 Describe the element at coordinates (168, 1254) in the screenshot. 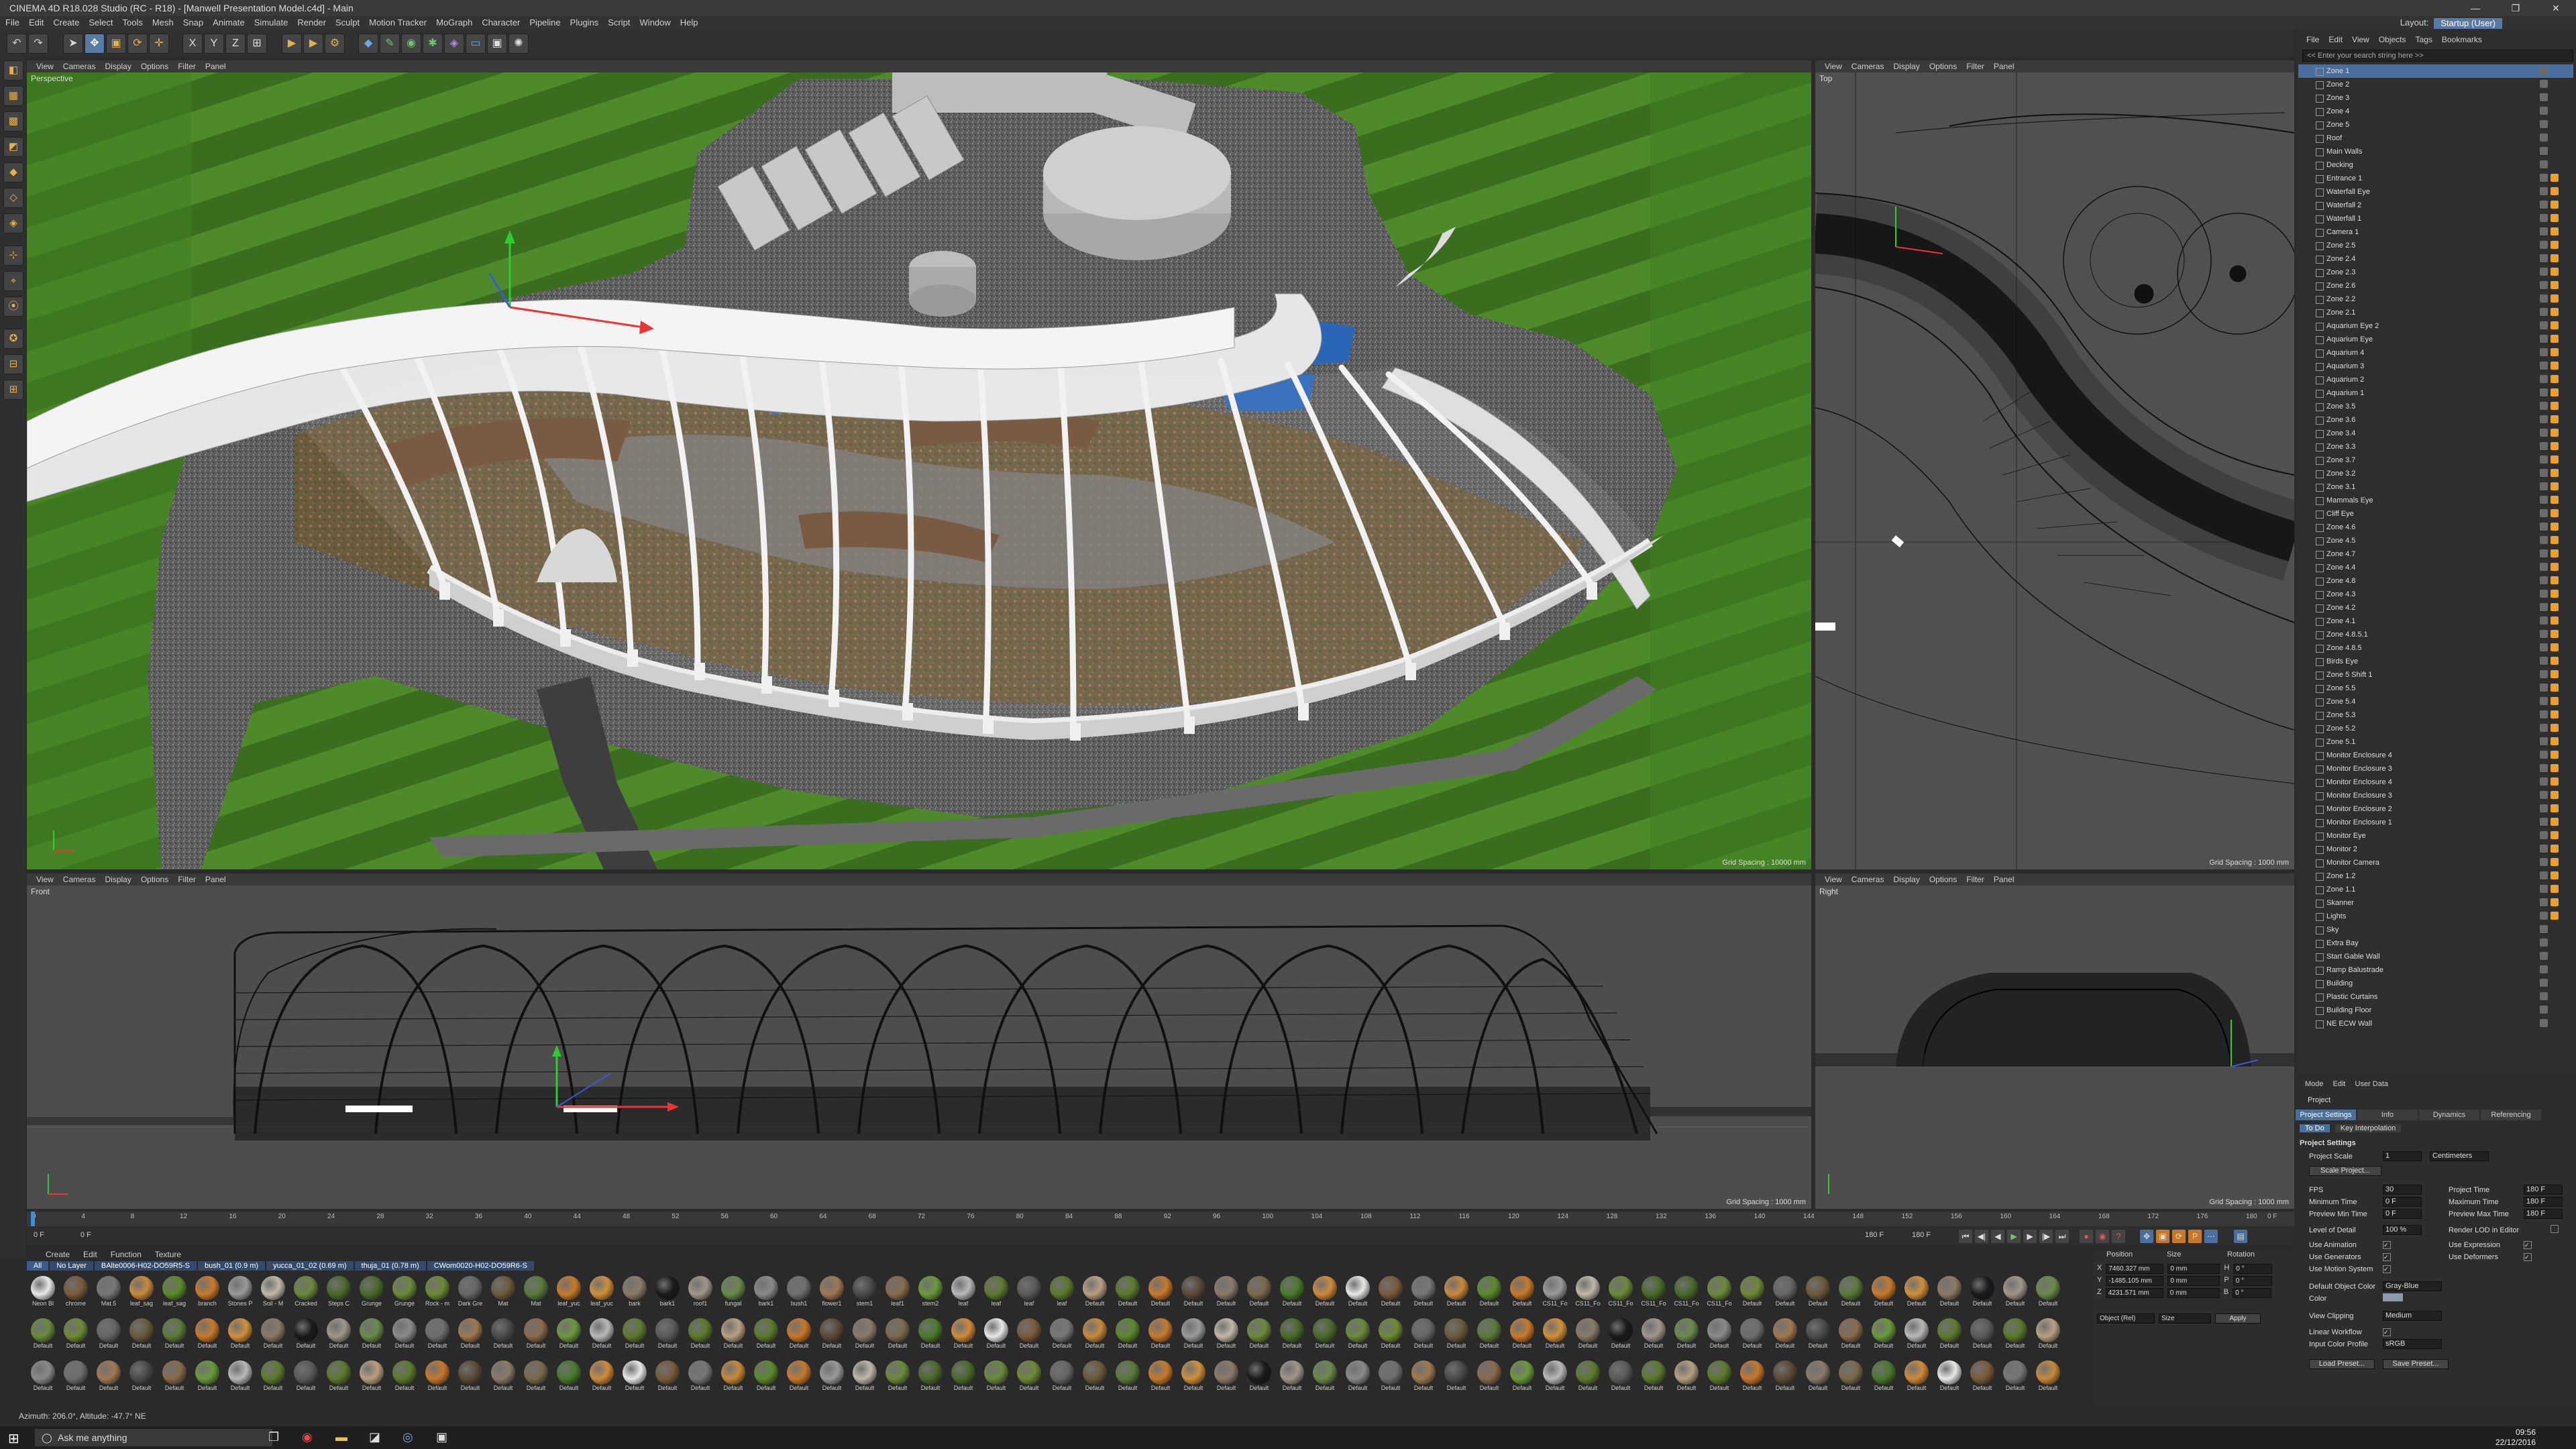

I see `material-menu-texture: Texture` at that location.